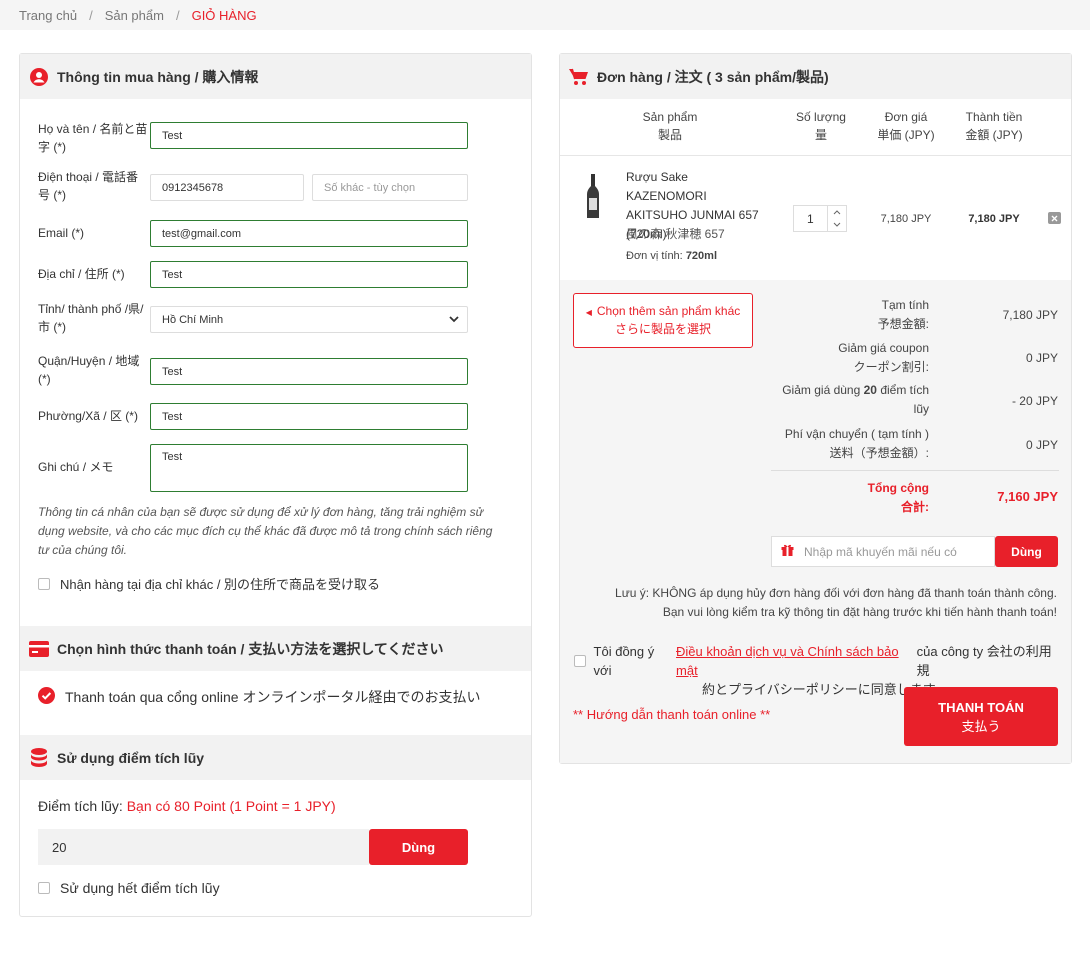 Image resolution: width=1090 pixels, height=963 pixels. What do you see at coordinates (44, 888) in the screenshot?
I see `use-all-points-checkbox` at bounding box center [44, 888].